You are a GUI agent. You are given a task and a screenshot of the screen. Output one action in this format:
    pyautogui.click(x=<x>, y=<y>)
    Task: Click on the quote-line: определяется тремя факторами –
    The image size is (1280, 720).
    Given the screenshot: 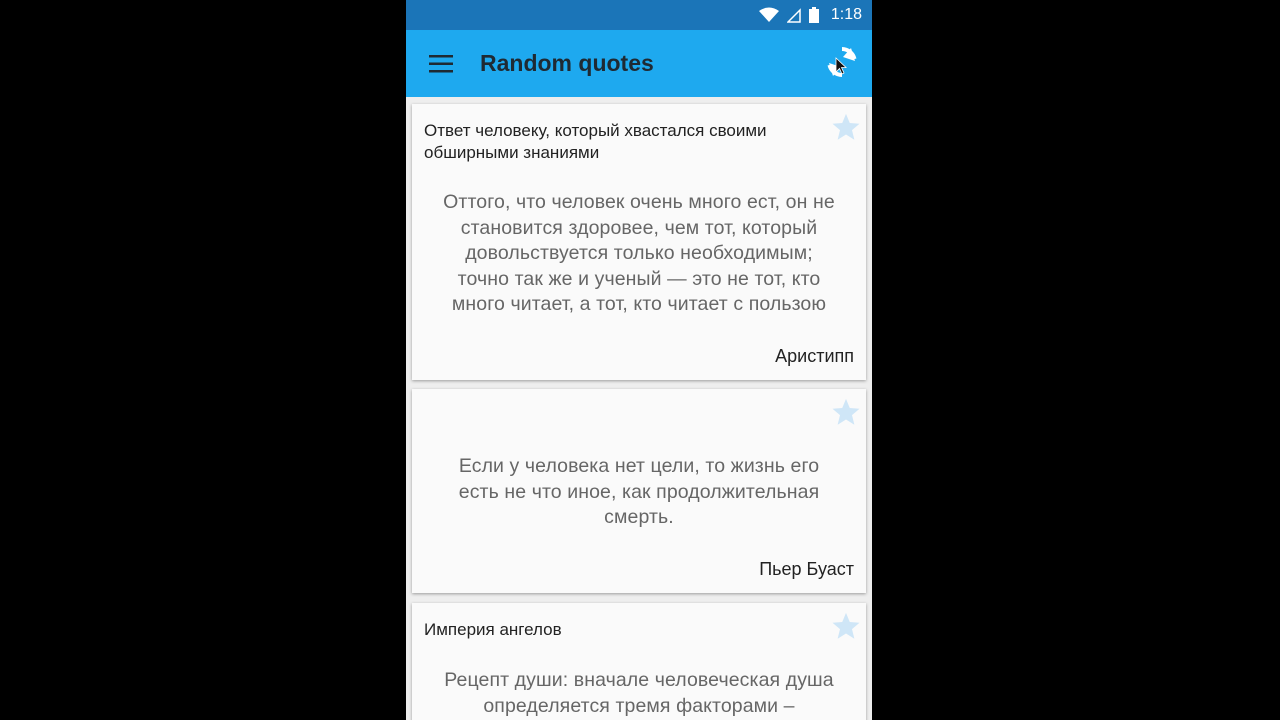 What is the action you would take?
    pyautogui.click(x=639, y=705)
    